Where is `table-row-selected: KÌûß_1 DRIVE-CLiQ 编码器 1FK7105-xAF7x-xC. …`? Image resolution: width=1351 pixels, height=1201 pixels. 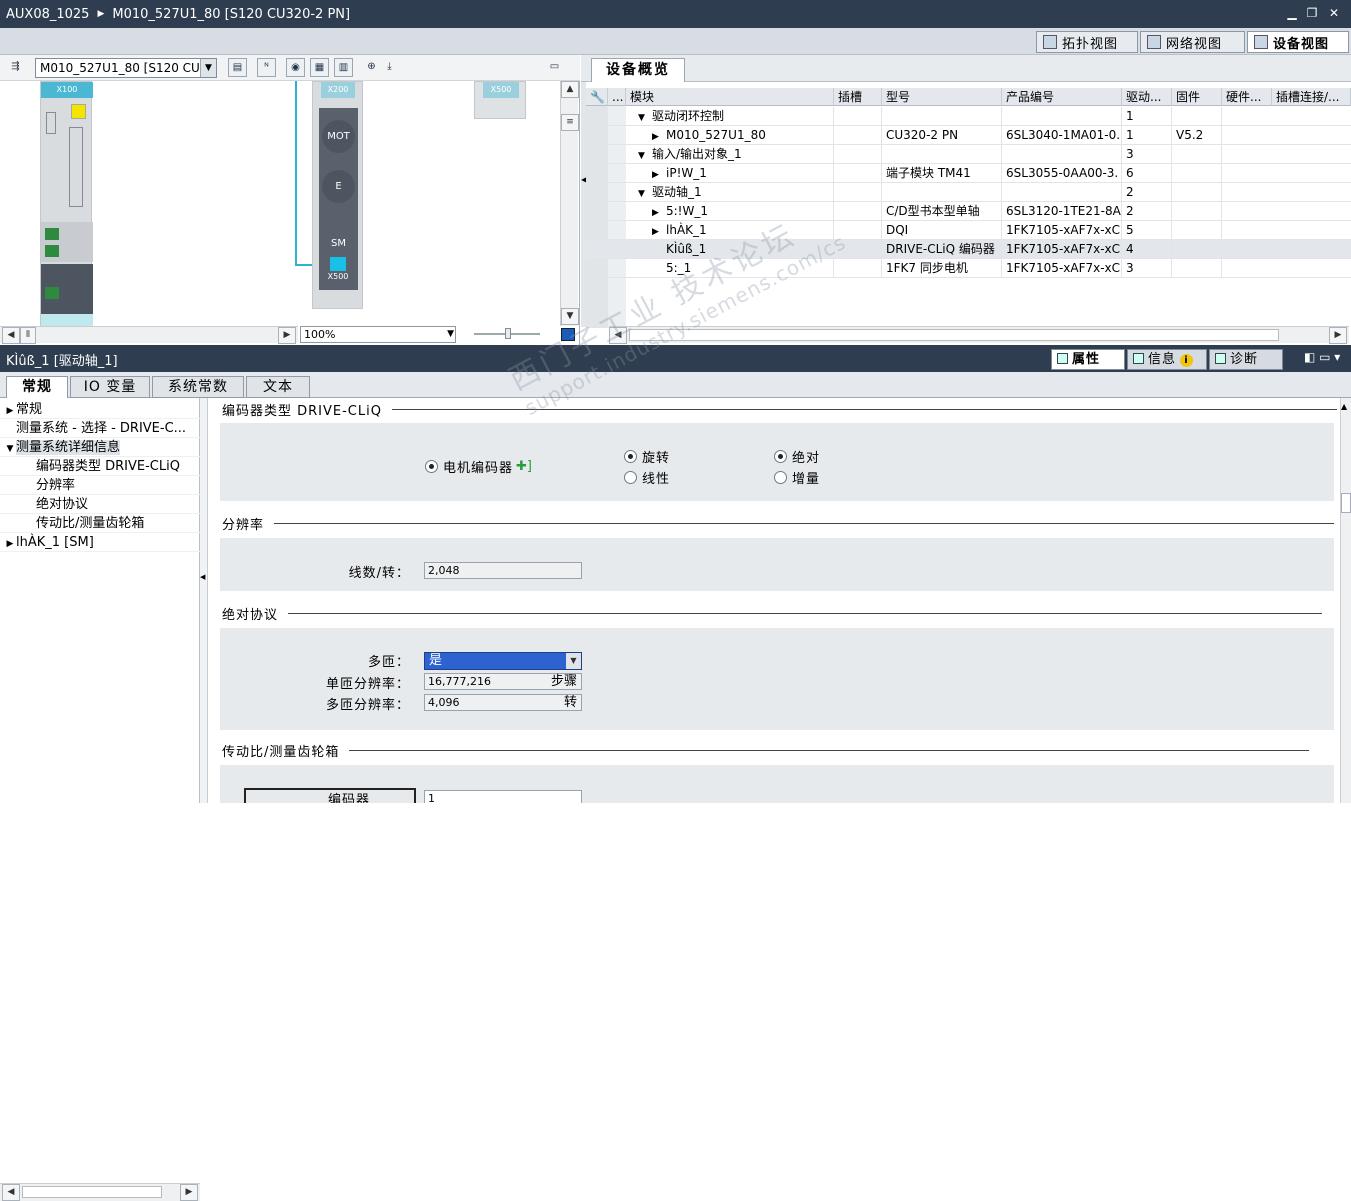
table-row-selected: KÌûß_1 DRIVE-CLiQ 编码器 1FK7105-xAF7x-xC. … is located at coordinates (968, 249).